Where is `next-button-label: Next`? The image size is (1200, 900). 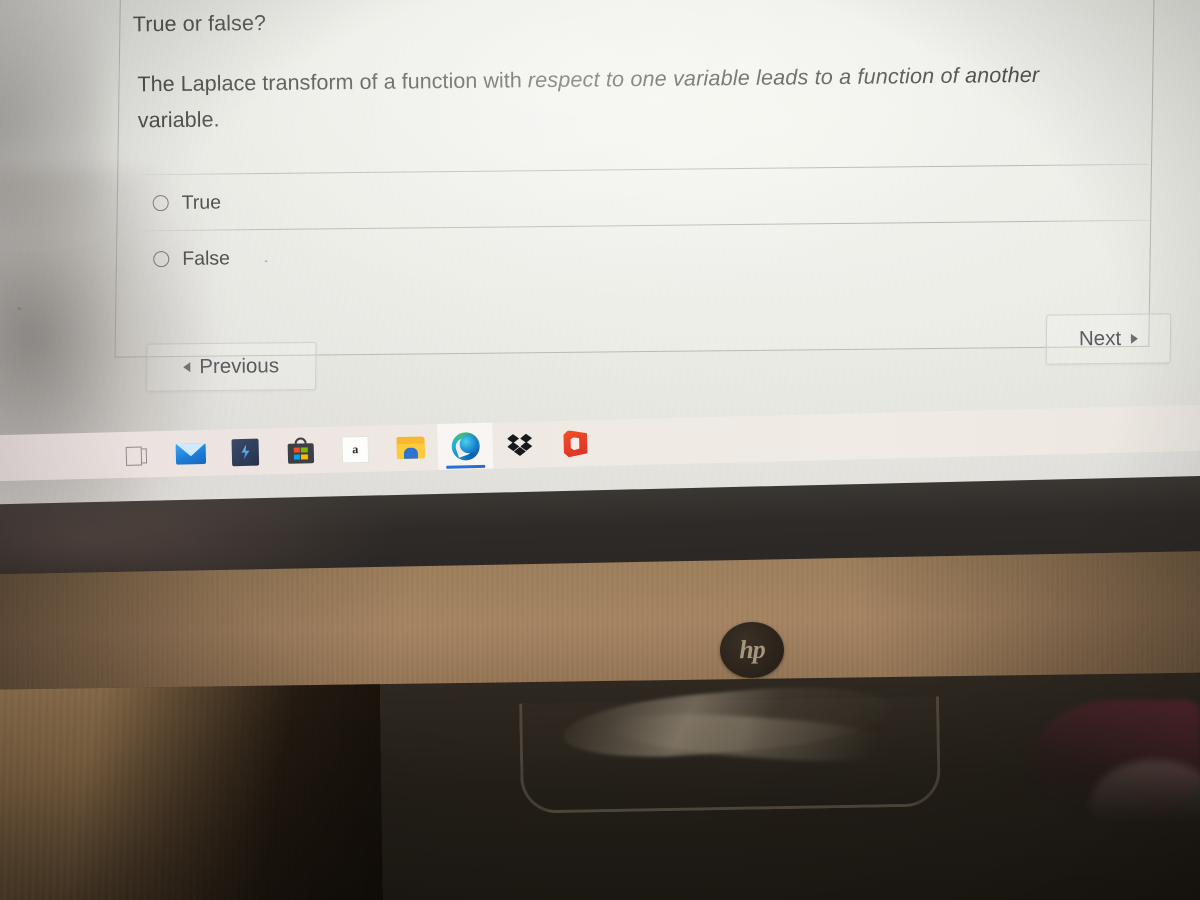 next-button-label: Next is located at coordinates (1100, 338).